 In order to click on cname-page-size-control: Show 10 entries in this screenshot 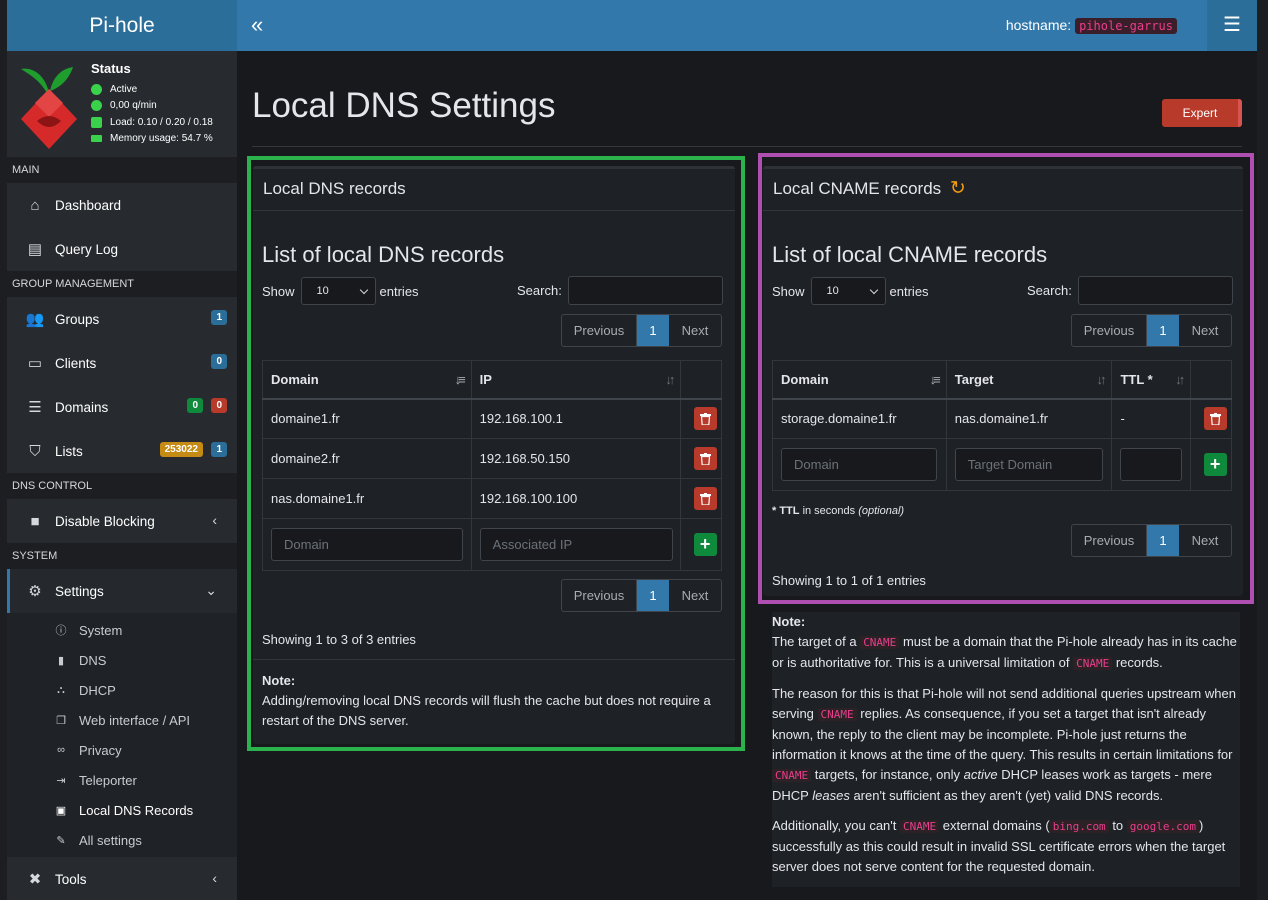, I will do `click(850, 291)`.